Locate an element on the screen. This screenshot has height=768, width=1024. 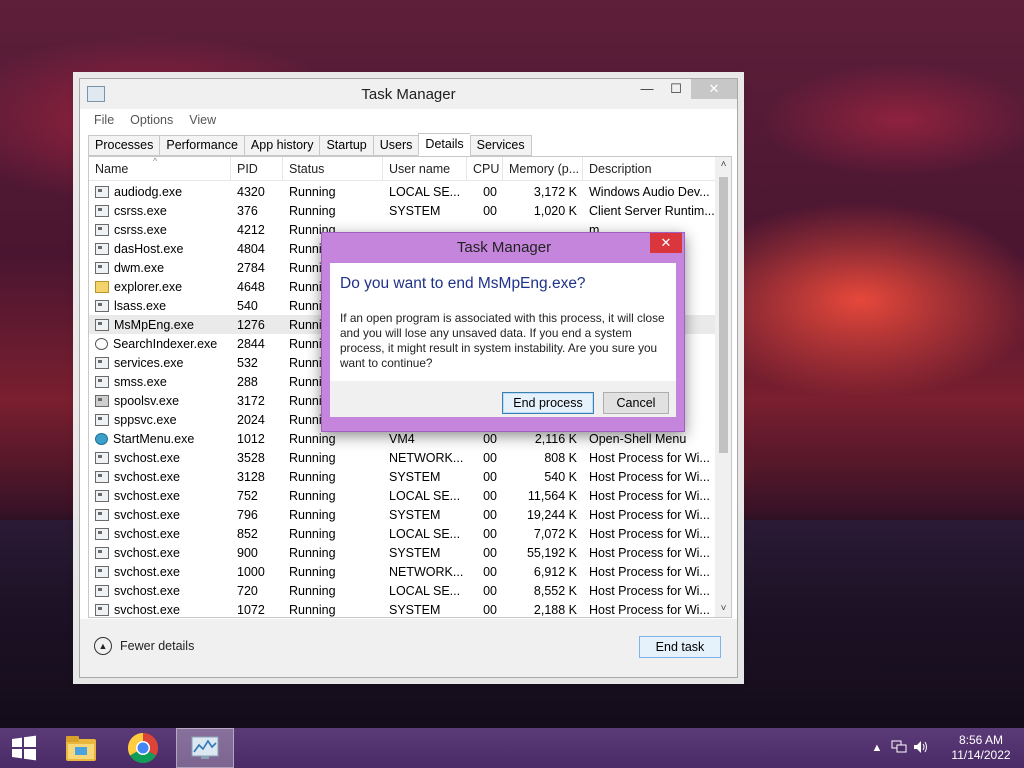
maximize-button: ☐ is located at coordinates (676, 89).